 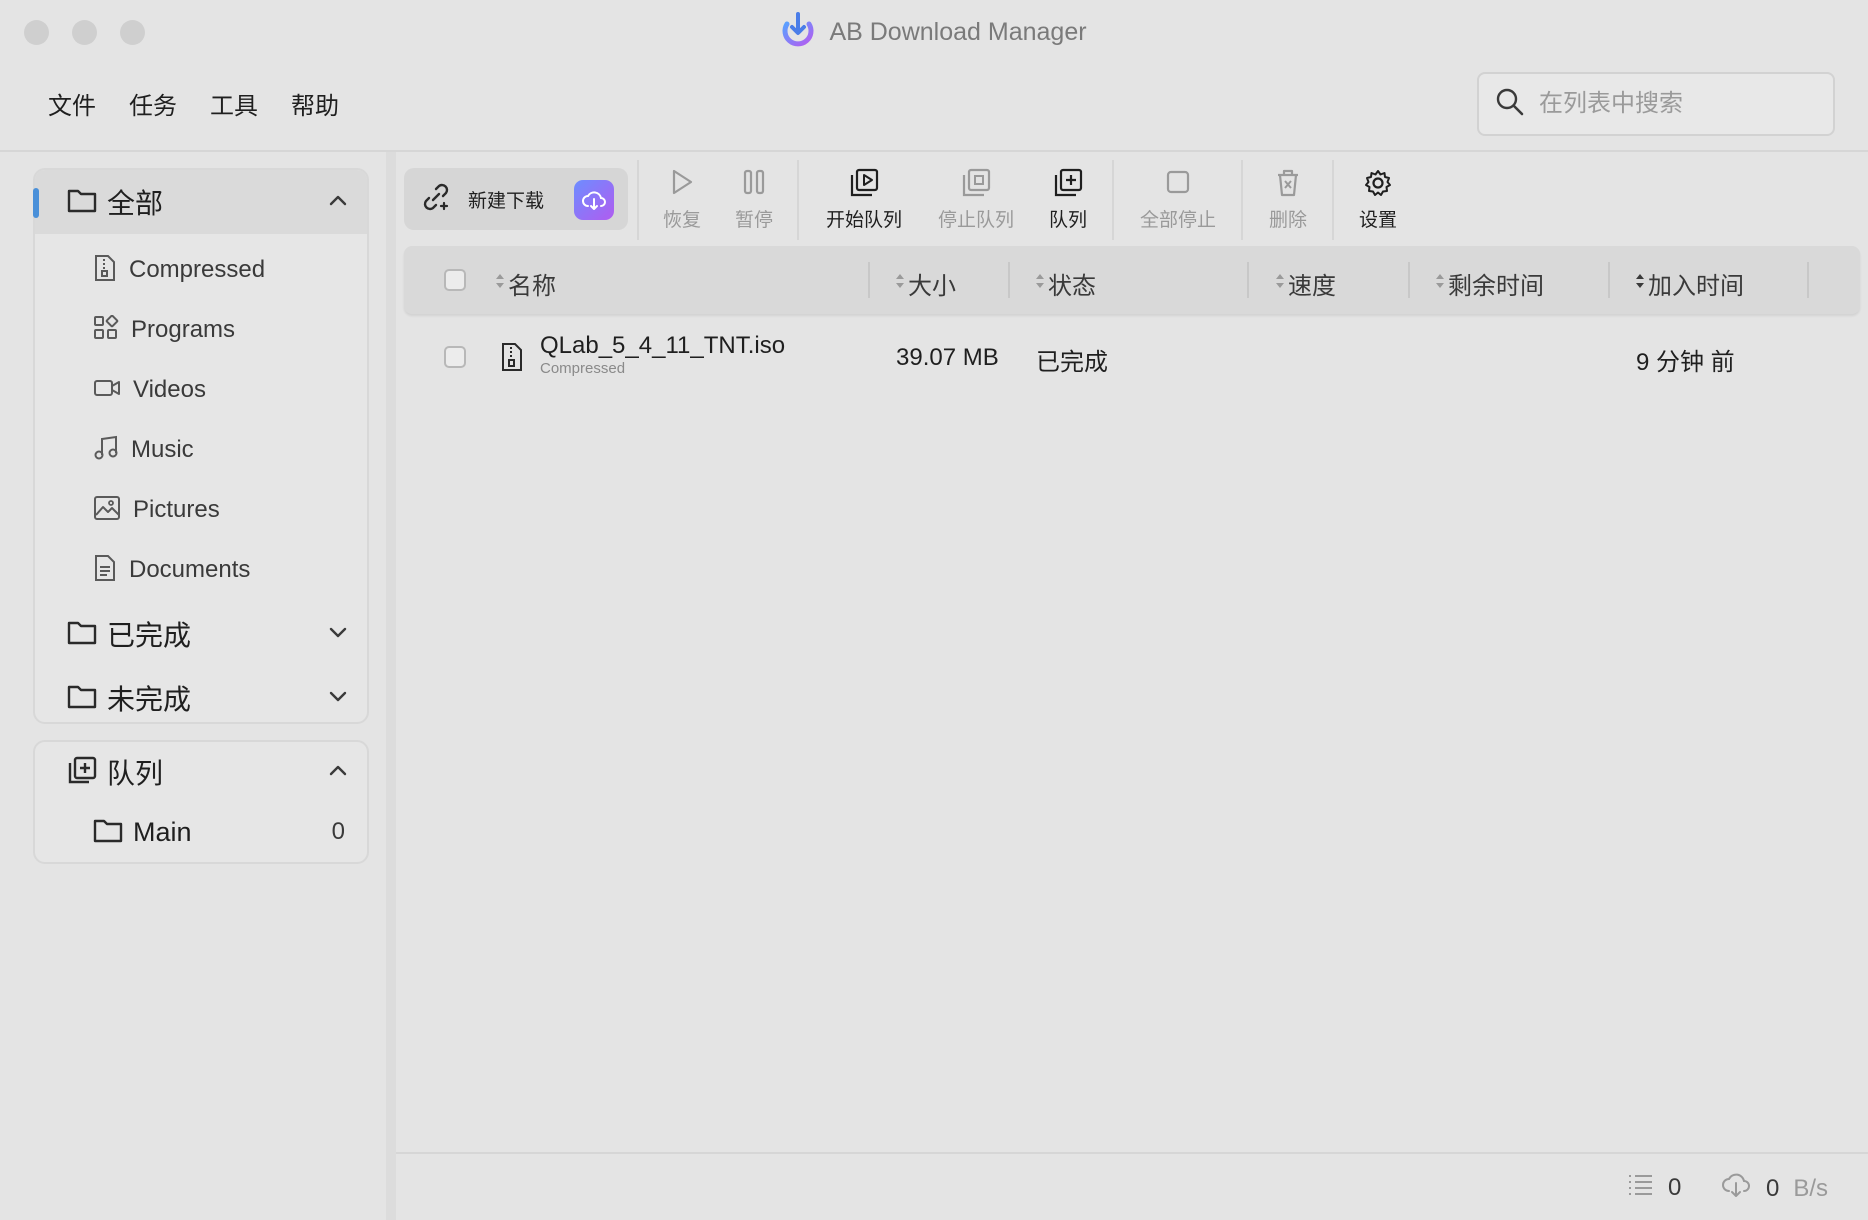 I want to click on delete-button: 删除, so click(x=1288, y=200).